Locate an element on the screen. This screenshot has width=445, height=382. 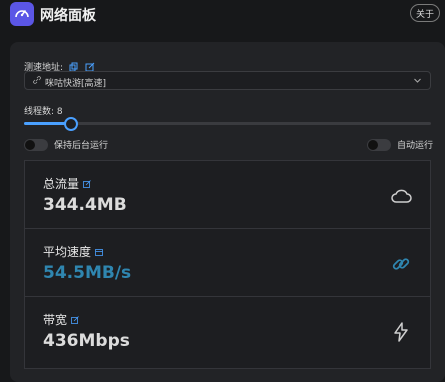
auto-run-toggle-row: 自动运行 is located at coordinates (400, 144).